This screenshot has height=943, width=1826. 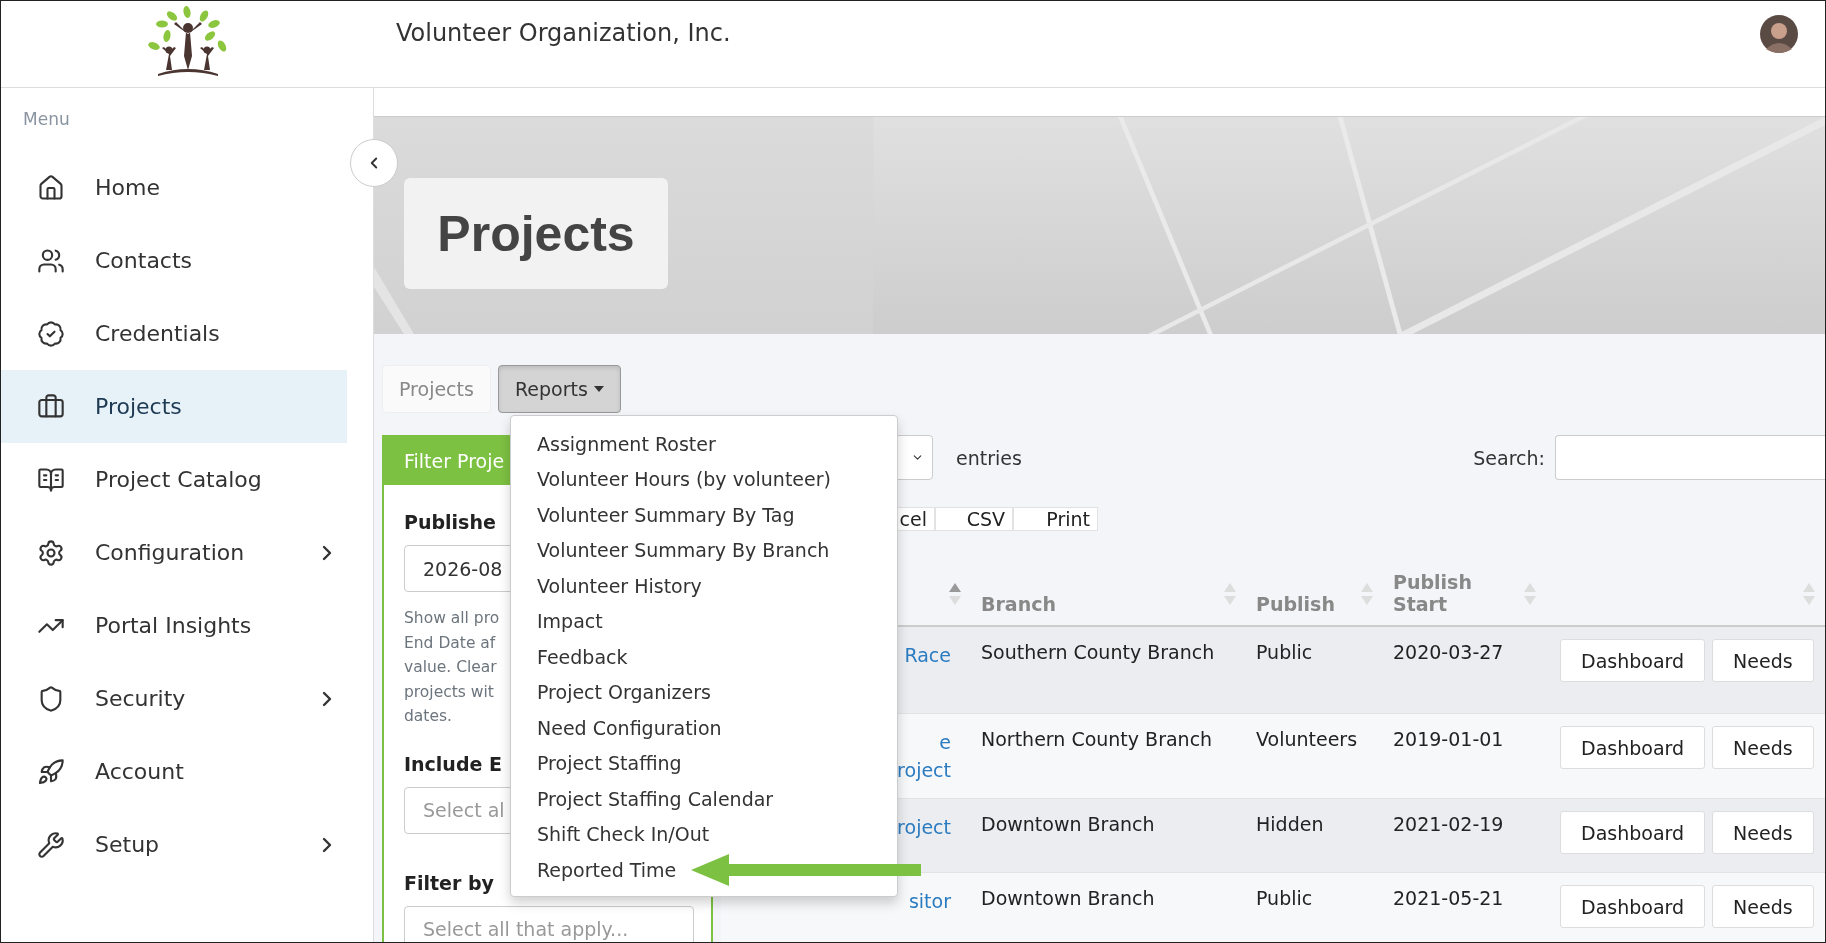 I want to click on field-label: Publishe, so click(x=450, y=522).